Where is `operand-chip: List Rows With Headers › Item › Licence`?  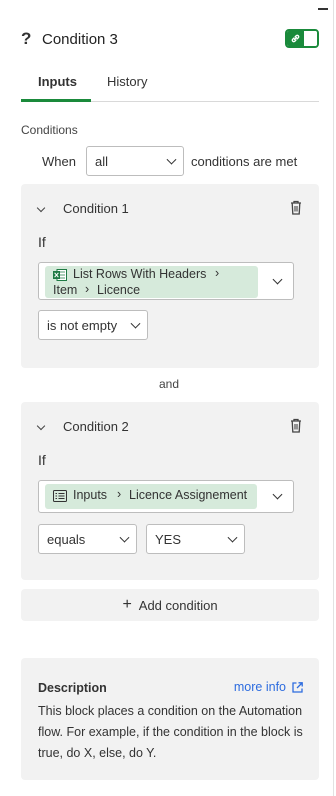
operand-chip: List Rows With Headers › Item › Licence is located at coordinates (151, 282).